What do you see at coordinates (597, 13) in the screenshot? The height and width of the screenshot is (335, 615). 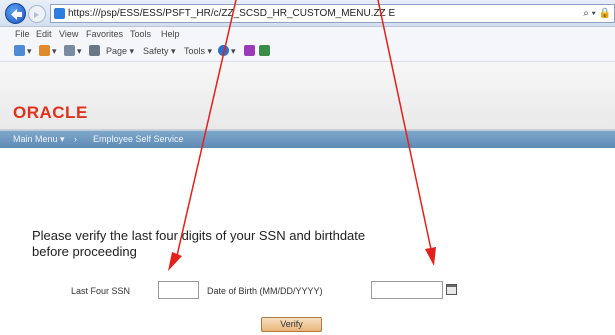 I see `search-lock-icons: ⌕ ▾ 🔒` at bounding box center [597, 13].